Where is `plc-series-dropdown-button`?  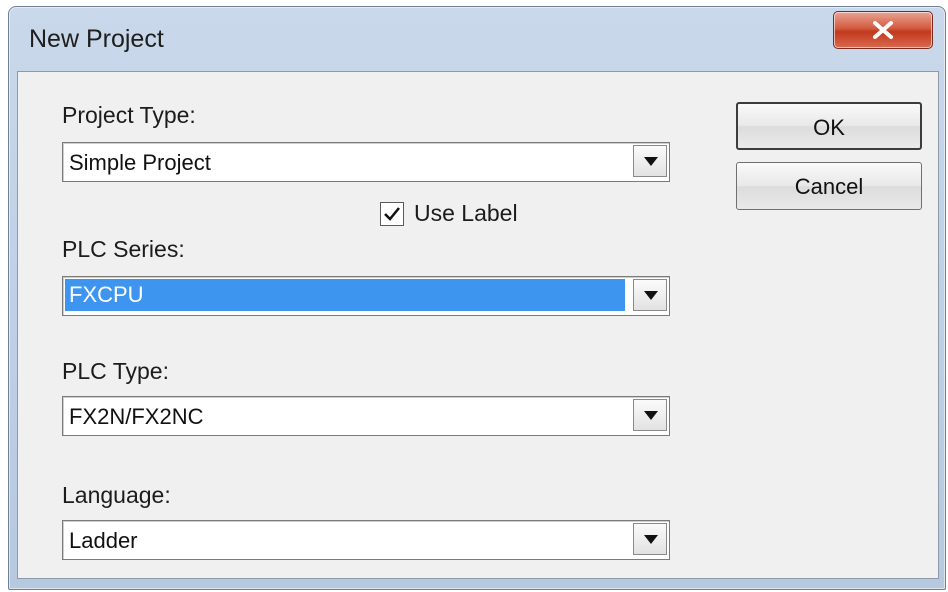
plc-series-dropdown-button is located at coordinates (650, 295).